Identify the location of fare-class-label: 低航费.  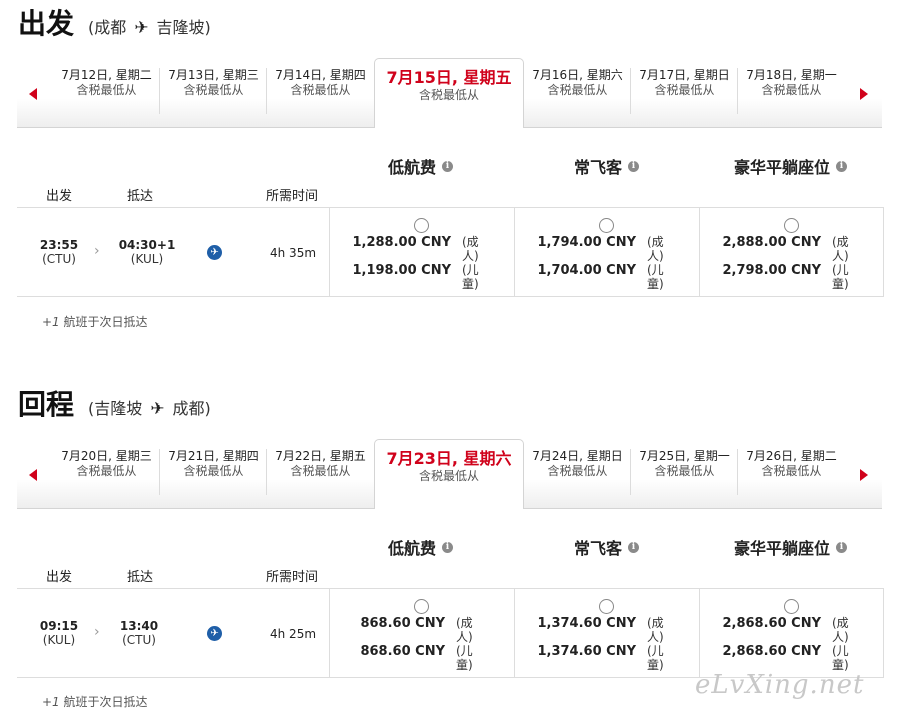
(412, 167).